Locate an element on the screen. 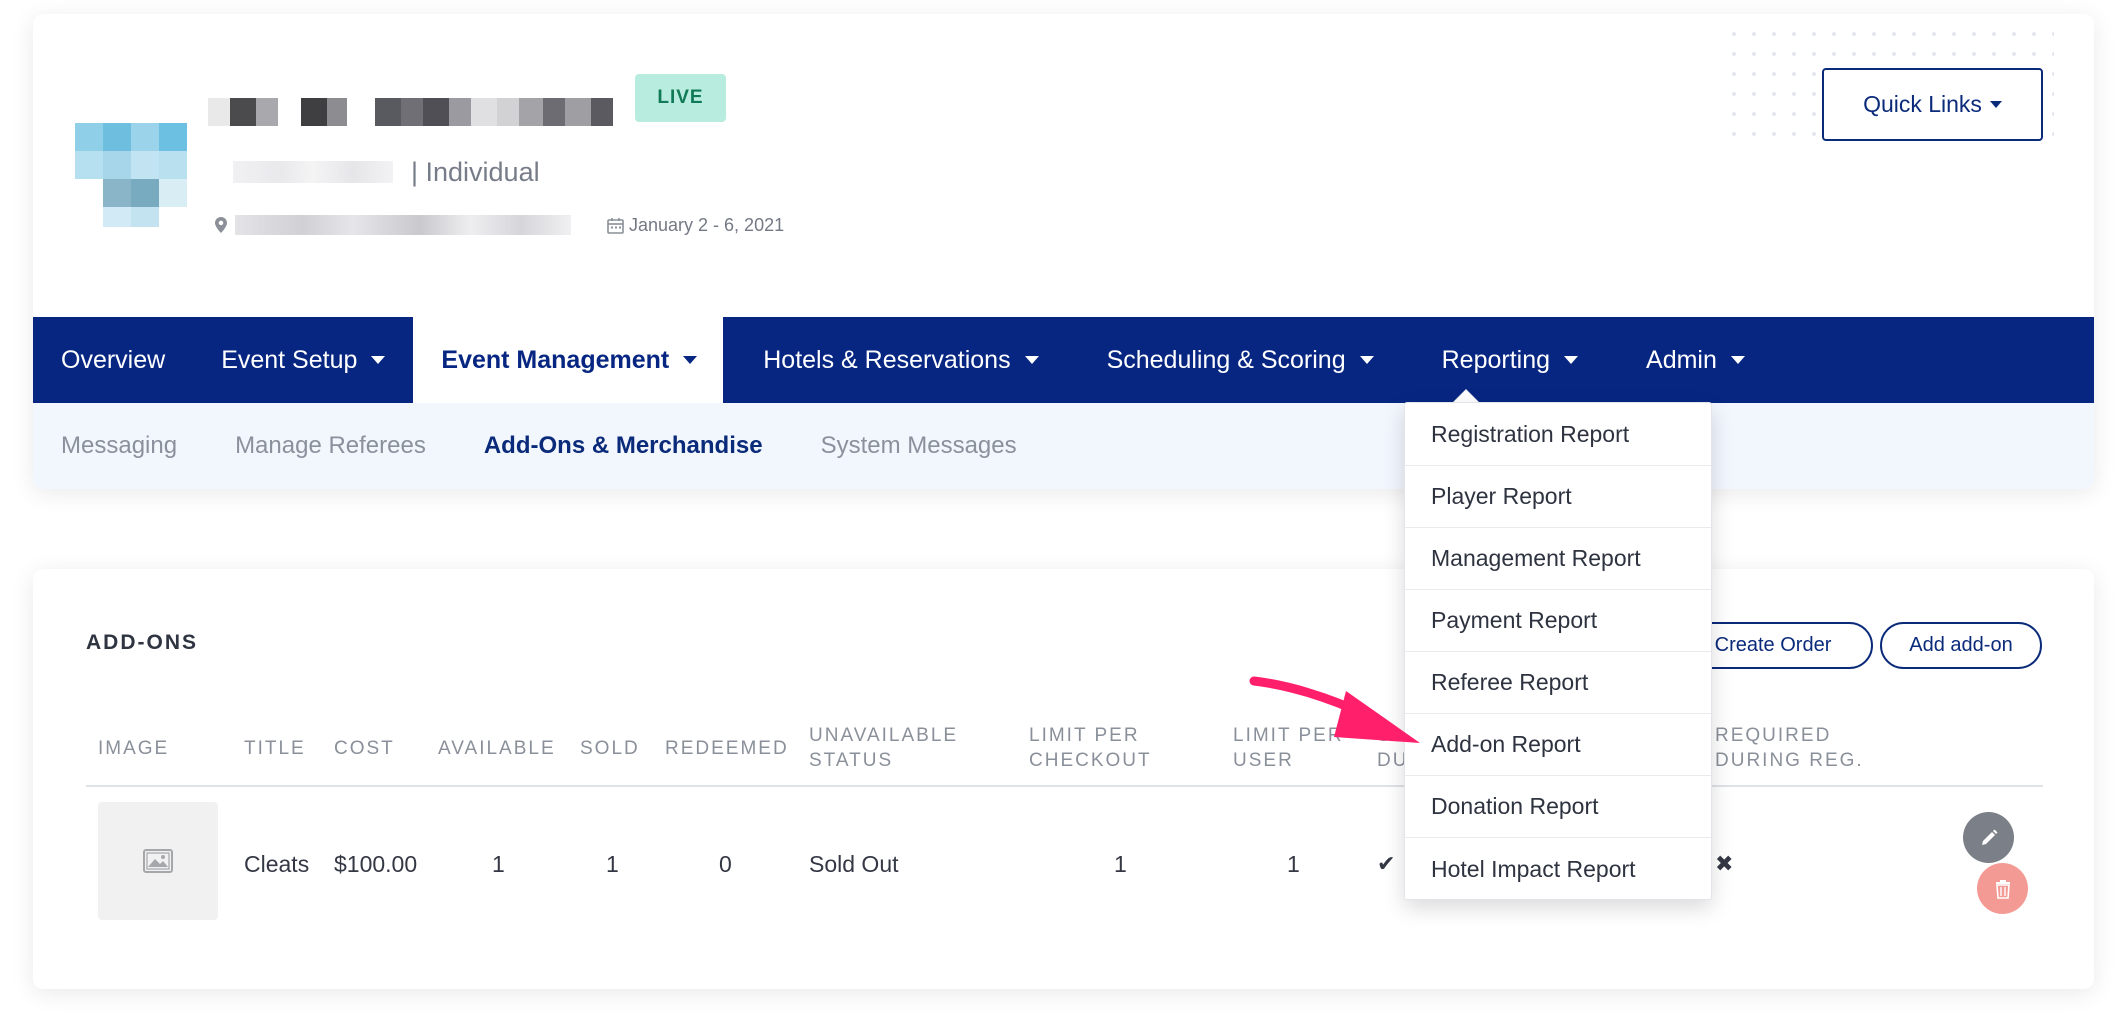  menu-item-payment-report: Payment Report is located at coordinates (1558, 621).